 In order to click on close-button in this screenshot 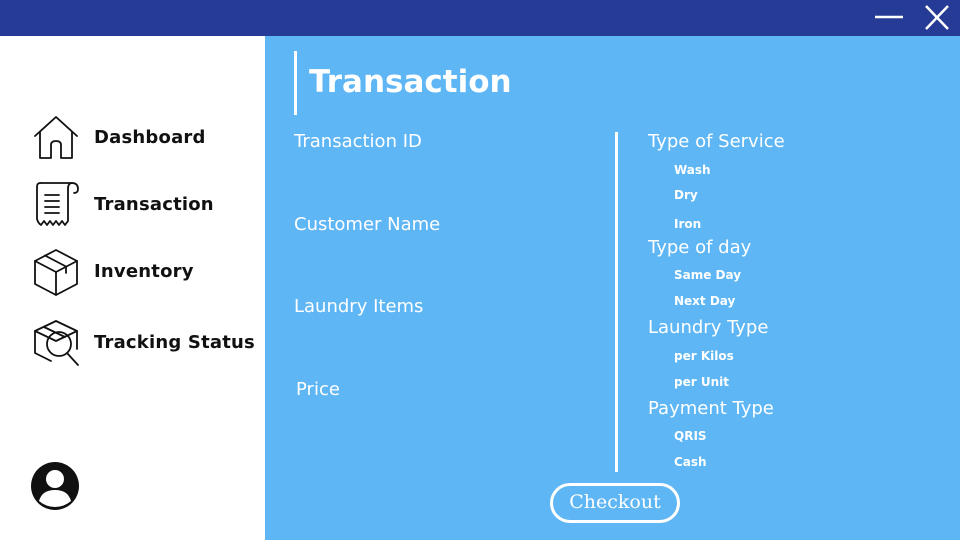, I will do `click(937, 18)`.